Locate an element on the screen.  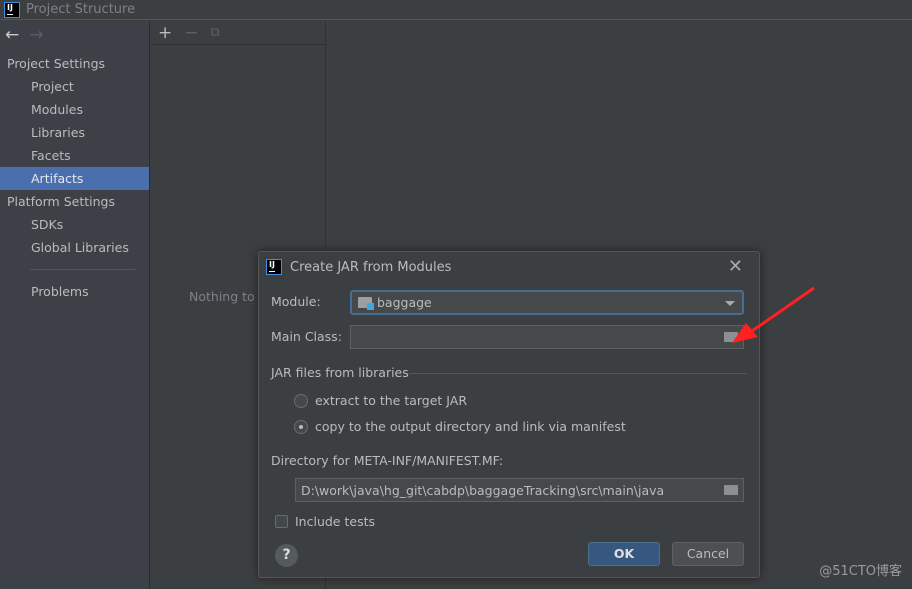
sidebar-item-facets: Facets is located at coordinates (74, 155).